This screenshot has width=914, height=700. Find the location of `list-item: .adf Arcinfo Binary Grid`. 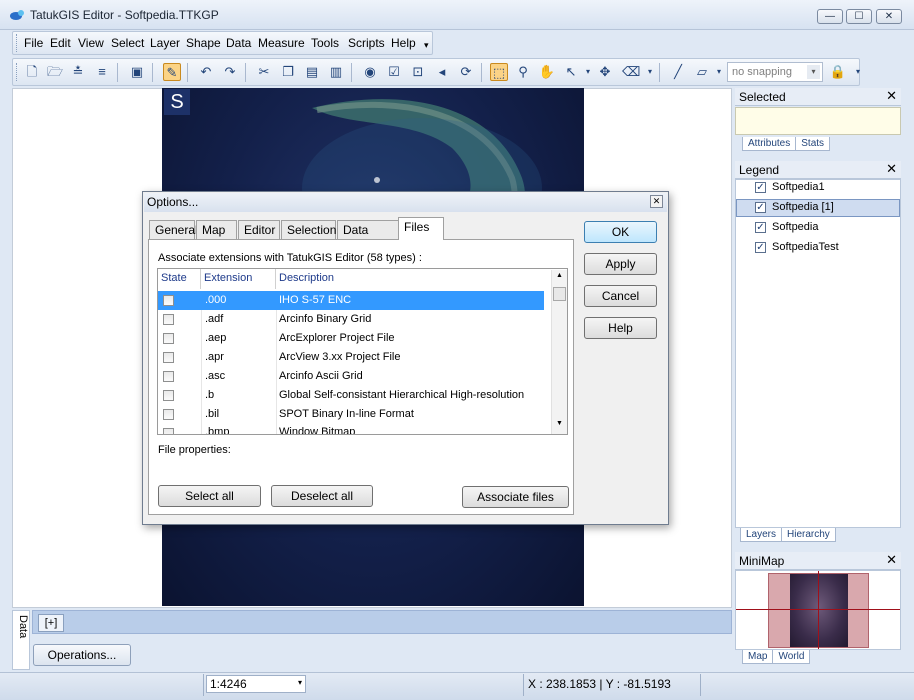

list-item: .adf Arcinfo Binary Grid is located at coordinates (351, 319).